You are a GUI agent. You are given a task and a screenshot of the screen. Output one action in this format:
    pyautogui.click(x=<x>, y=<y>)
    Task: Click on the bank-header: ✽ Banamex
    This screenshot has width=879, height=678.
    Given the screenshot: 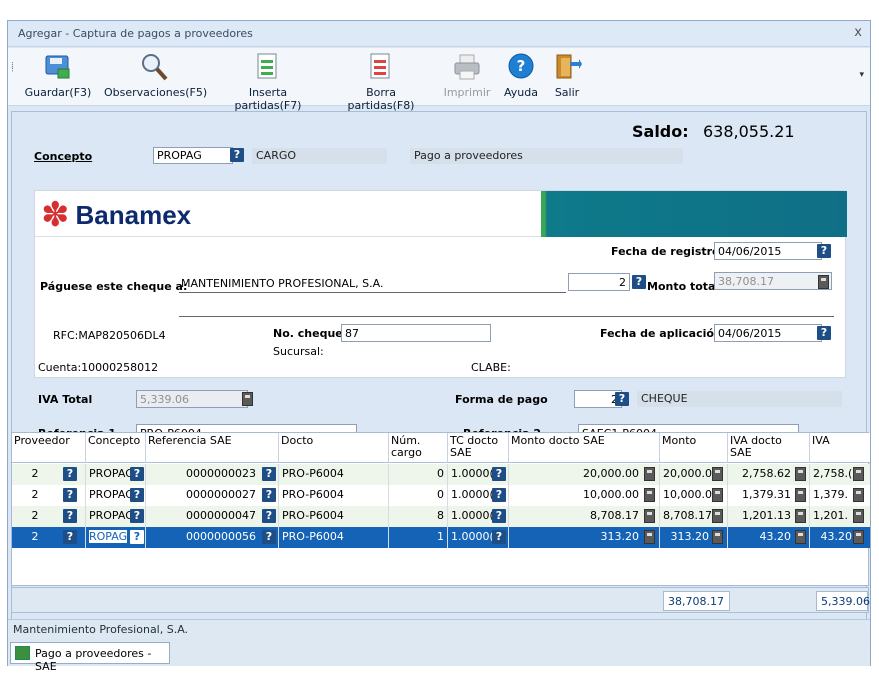 What is the action you would take?
    pyautogui.click(x=441, y=214)
    